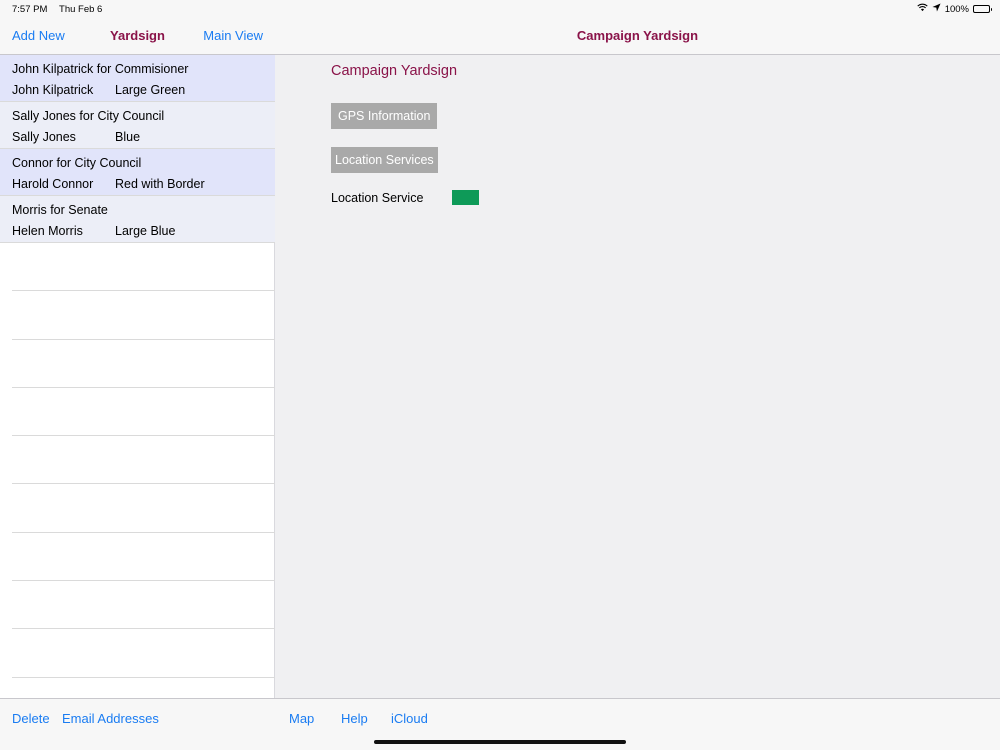 Image resolution: width=1000 pixels, height=750 pixels. I want to click on item-title: John Kilpatrick for Commisioner, so click(100, 69).